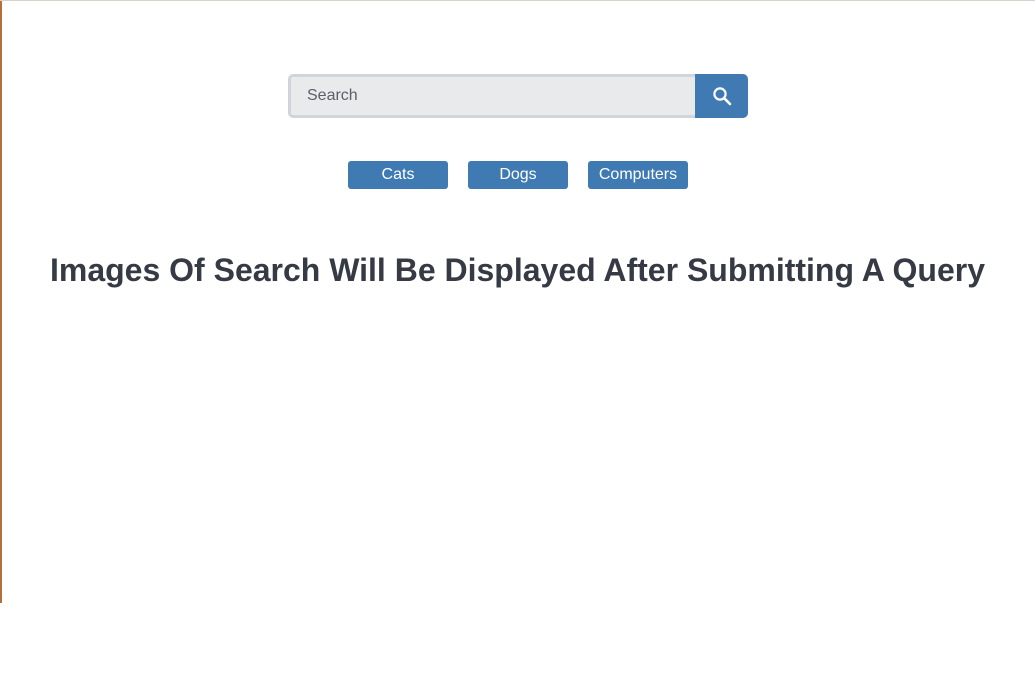 The height and width of the screenshot is (699, 1035). I want to click on computers-button: Computers, so click(638, 175).